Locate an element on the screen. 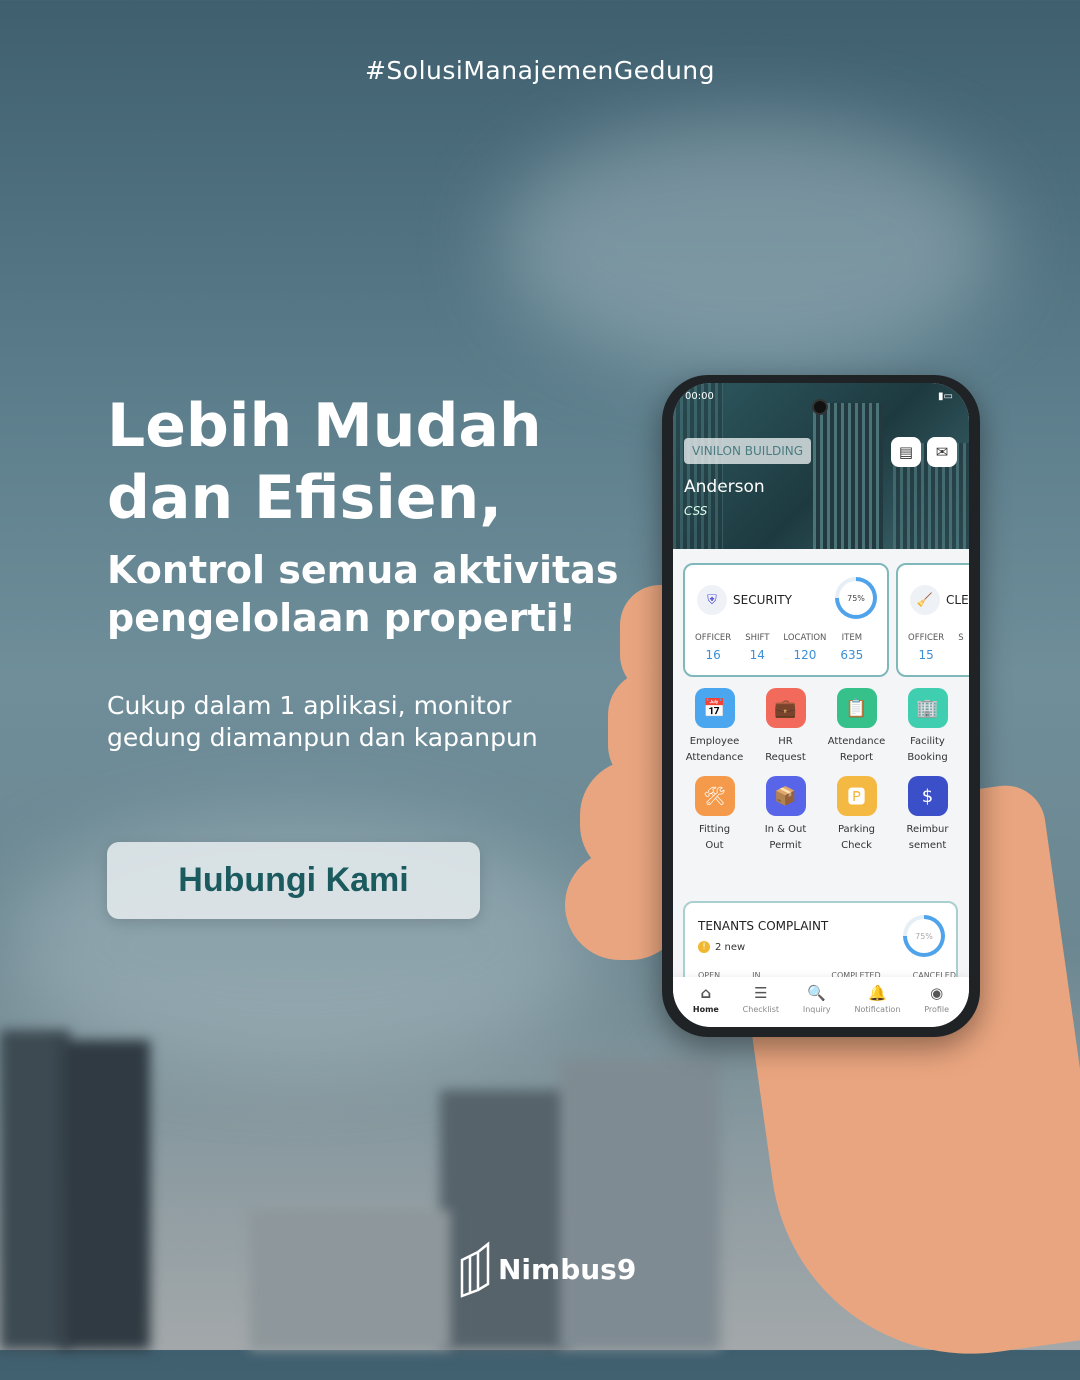 The width and height of the screenshot is (1080, 1380). brand-name: Nimbus9 is located at coordinates (567, 1269).